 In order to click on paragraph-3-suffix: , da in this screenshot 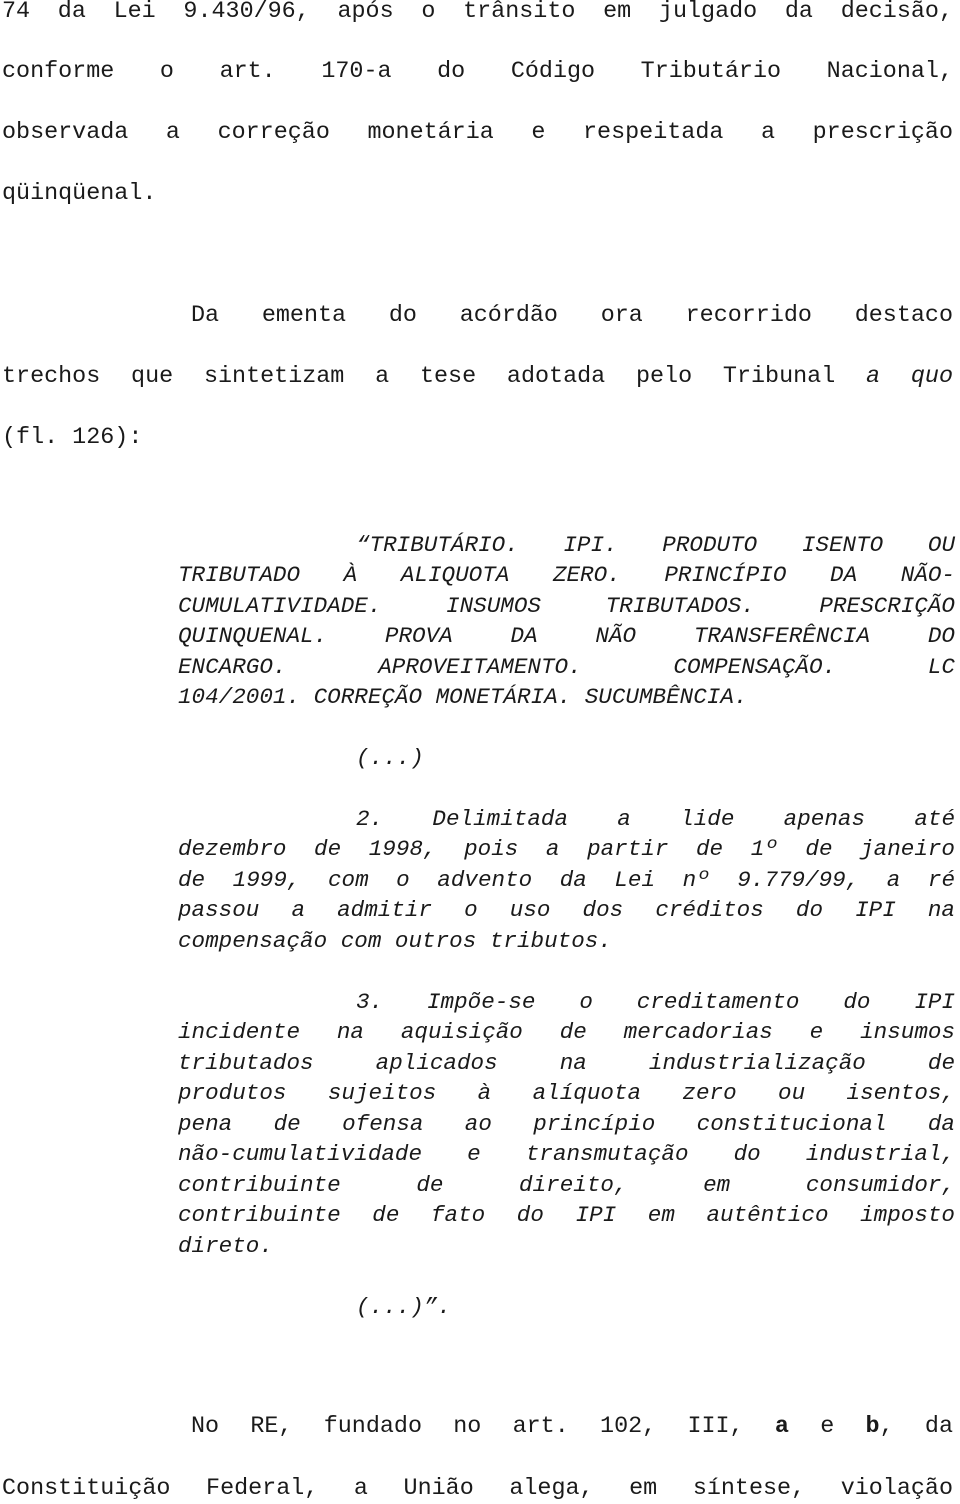, I will do `click(916, 1427)`.